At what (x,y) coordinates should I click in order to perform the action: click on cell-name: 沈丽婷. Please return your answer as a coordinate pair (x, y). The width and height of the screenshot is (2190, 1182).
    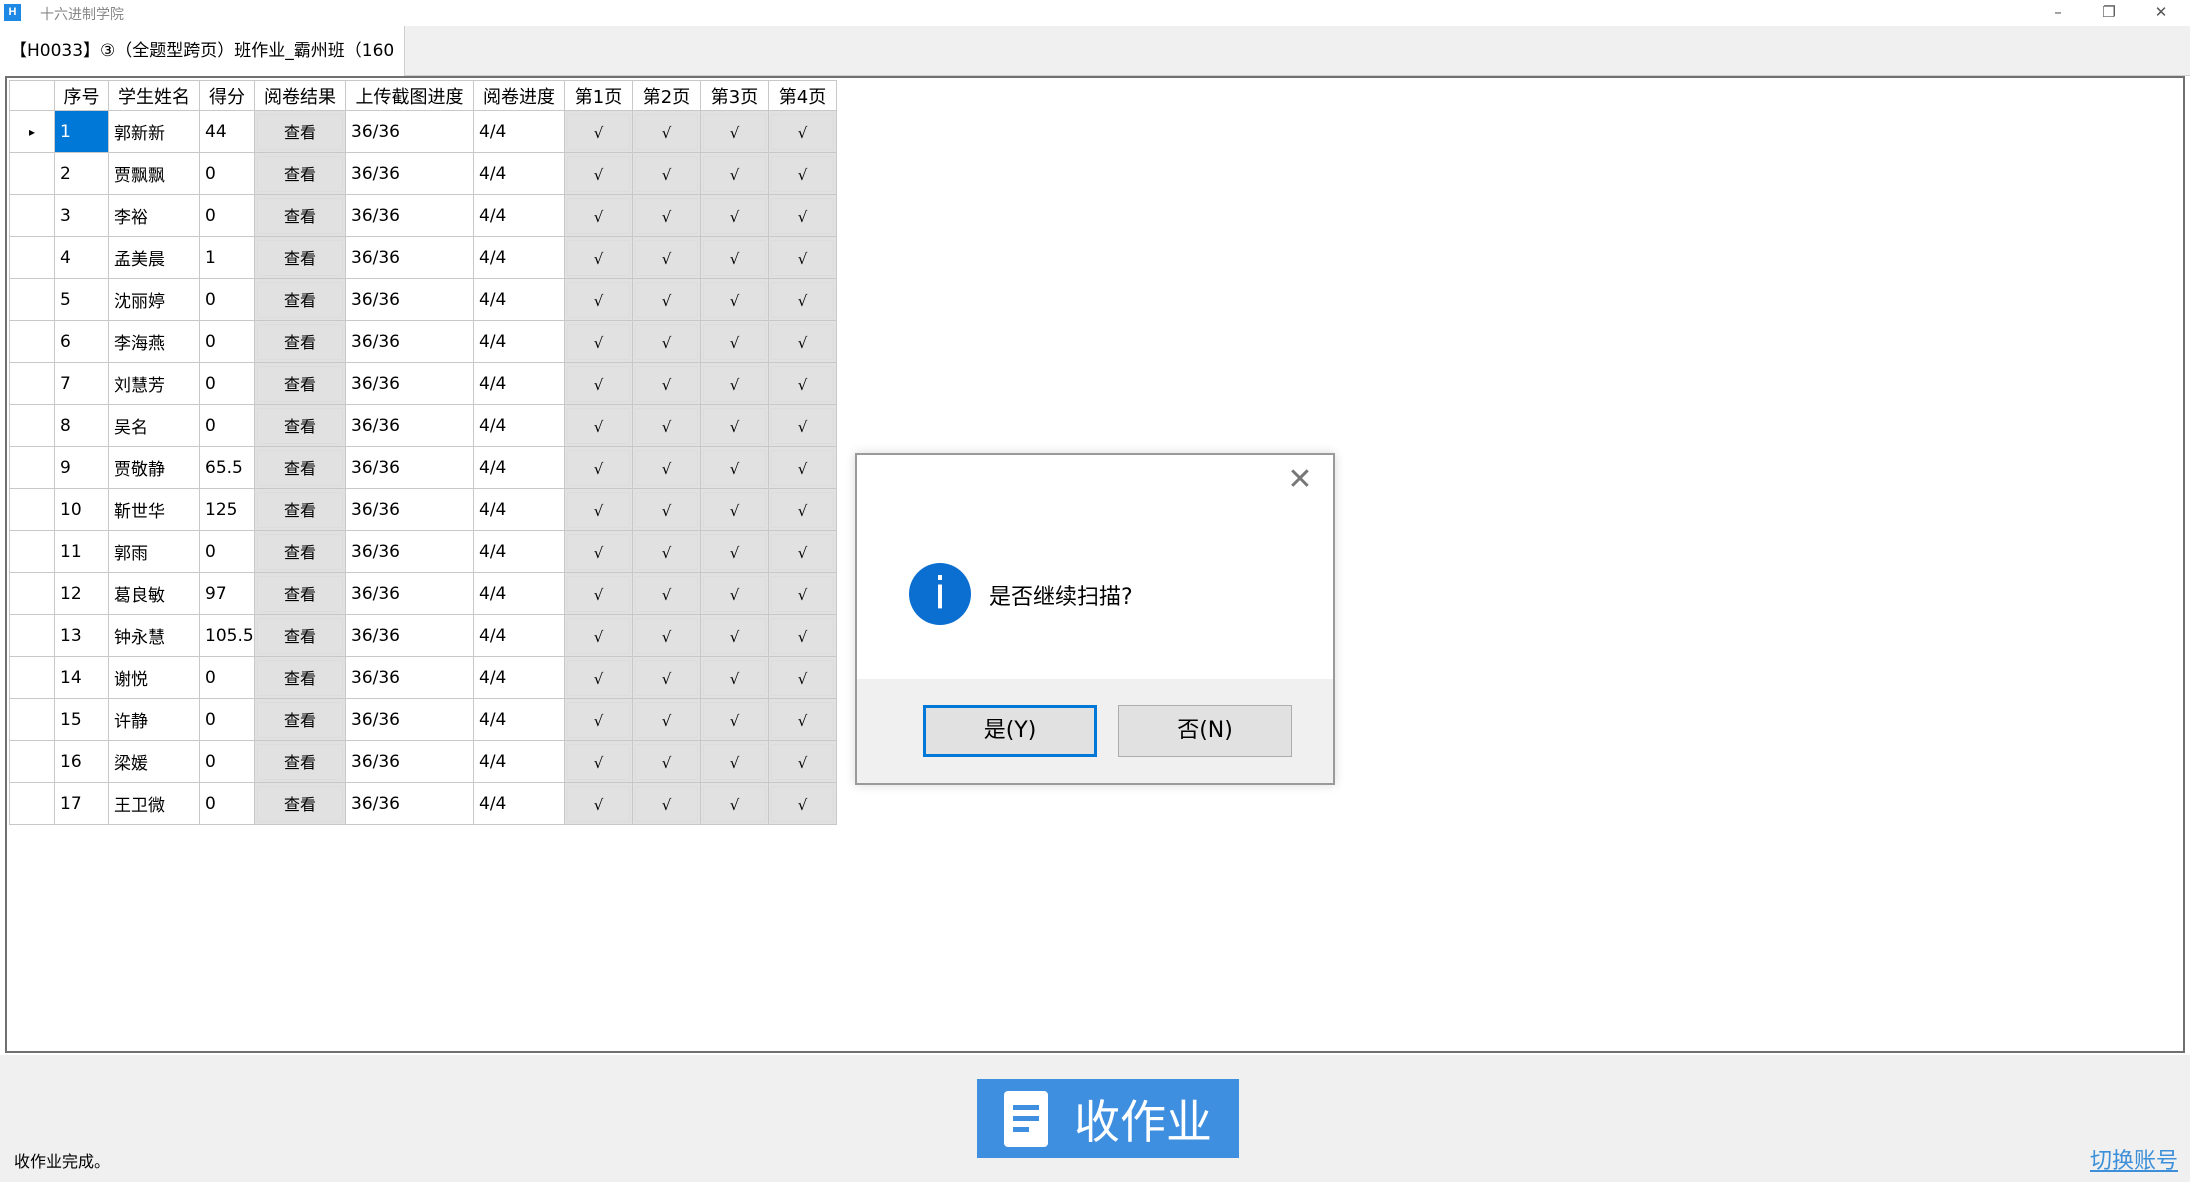
    Looking at the image, I should click on (154, 299).